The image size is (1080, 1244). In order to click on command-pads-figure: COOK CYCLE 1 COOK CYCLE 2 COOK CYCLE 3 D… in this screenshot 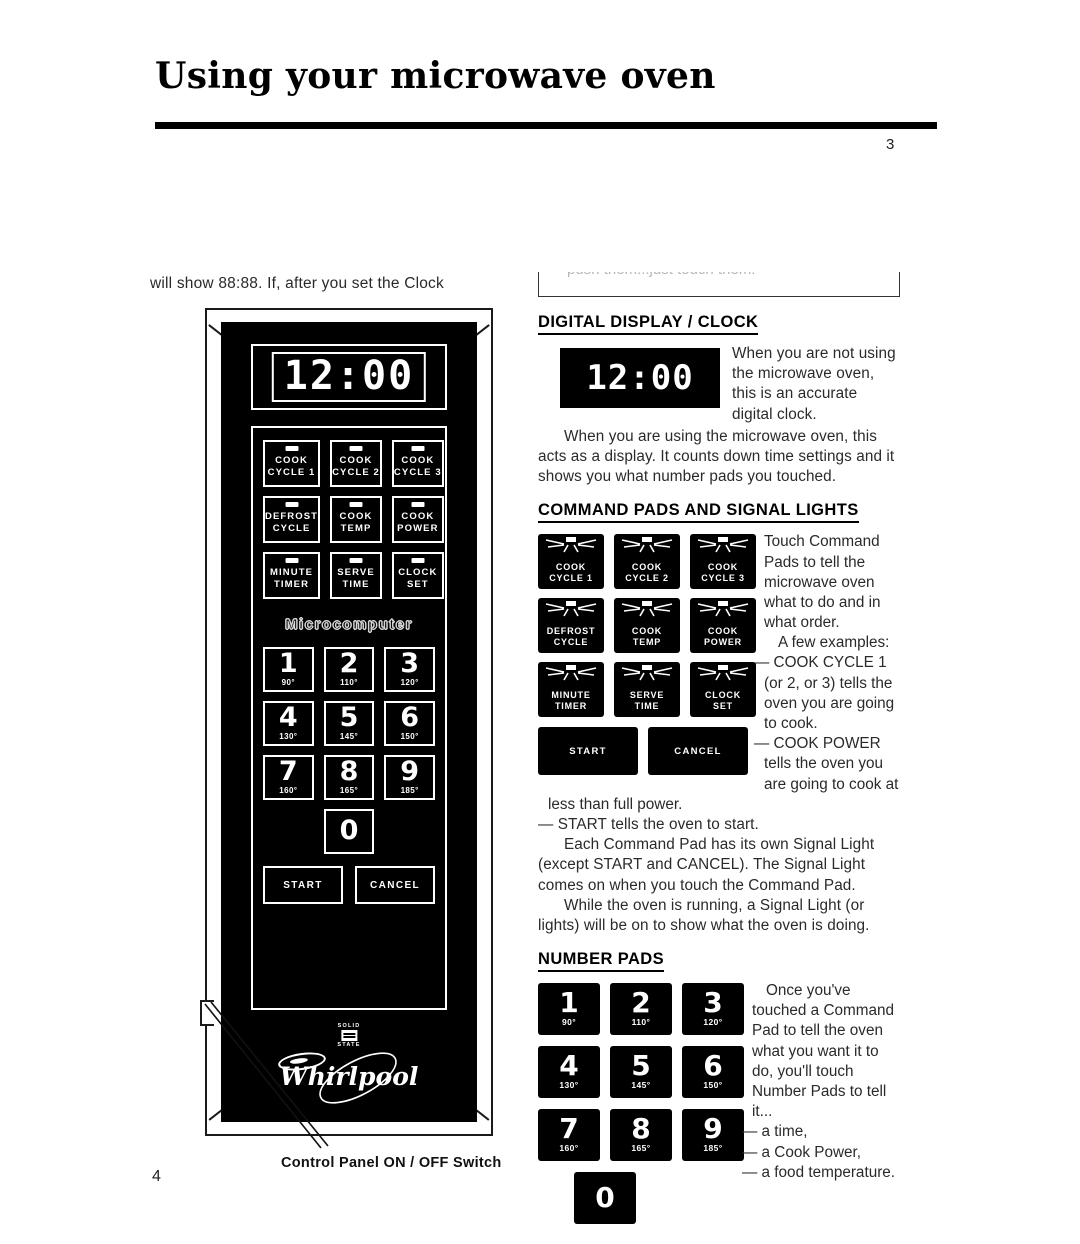, I will do `click(647, 655)`.